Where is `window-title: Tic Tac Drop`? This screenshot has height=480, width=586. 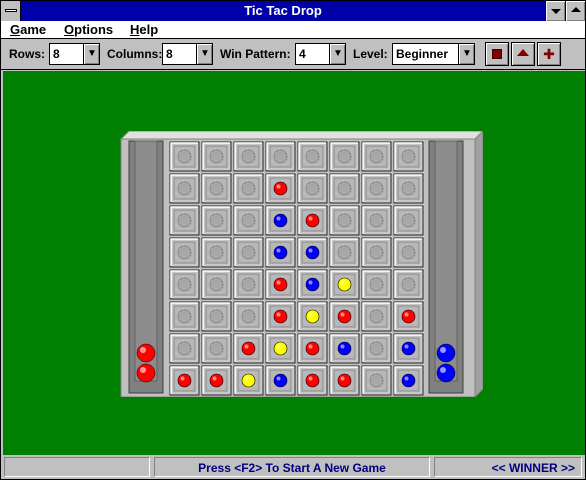
window-title: Tic Tac Drop is located at coordinates (283, 10).